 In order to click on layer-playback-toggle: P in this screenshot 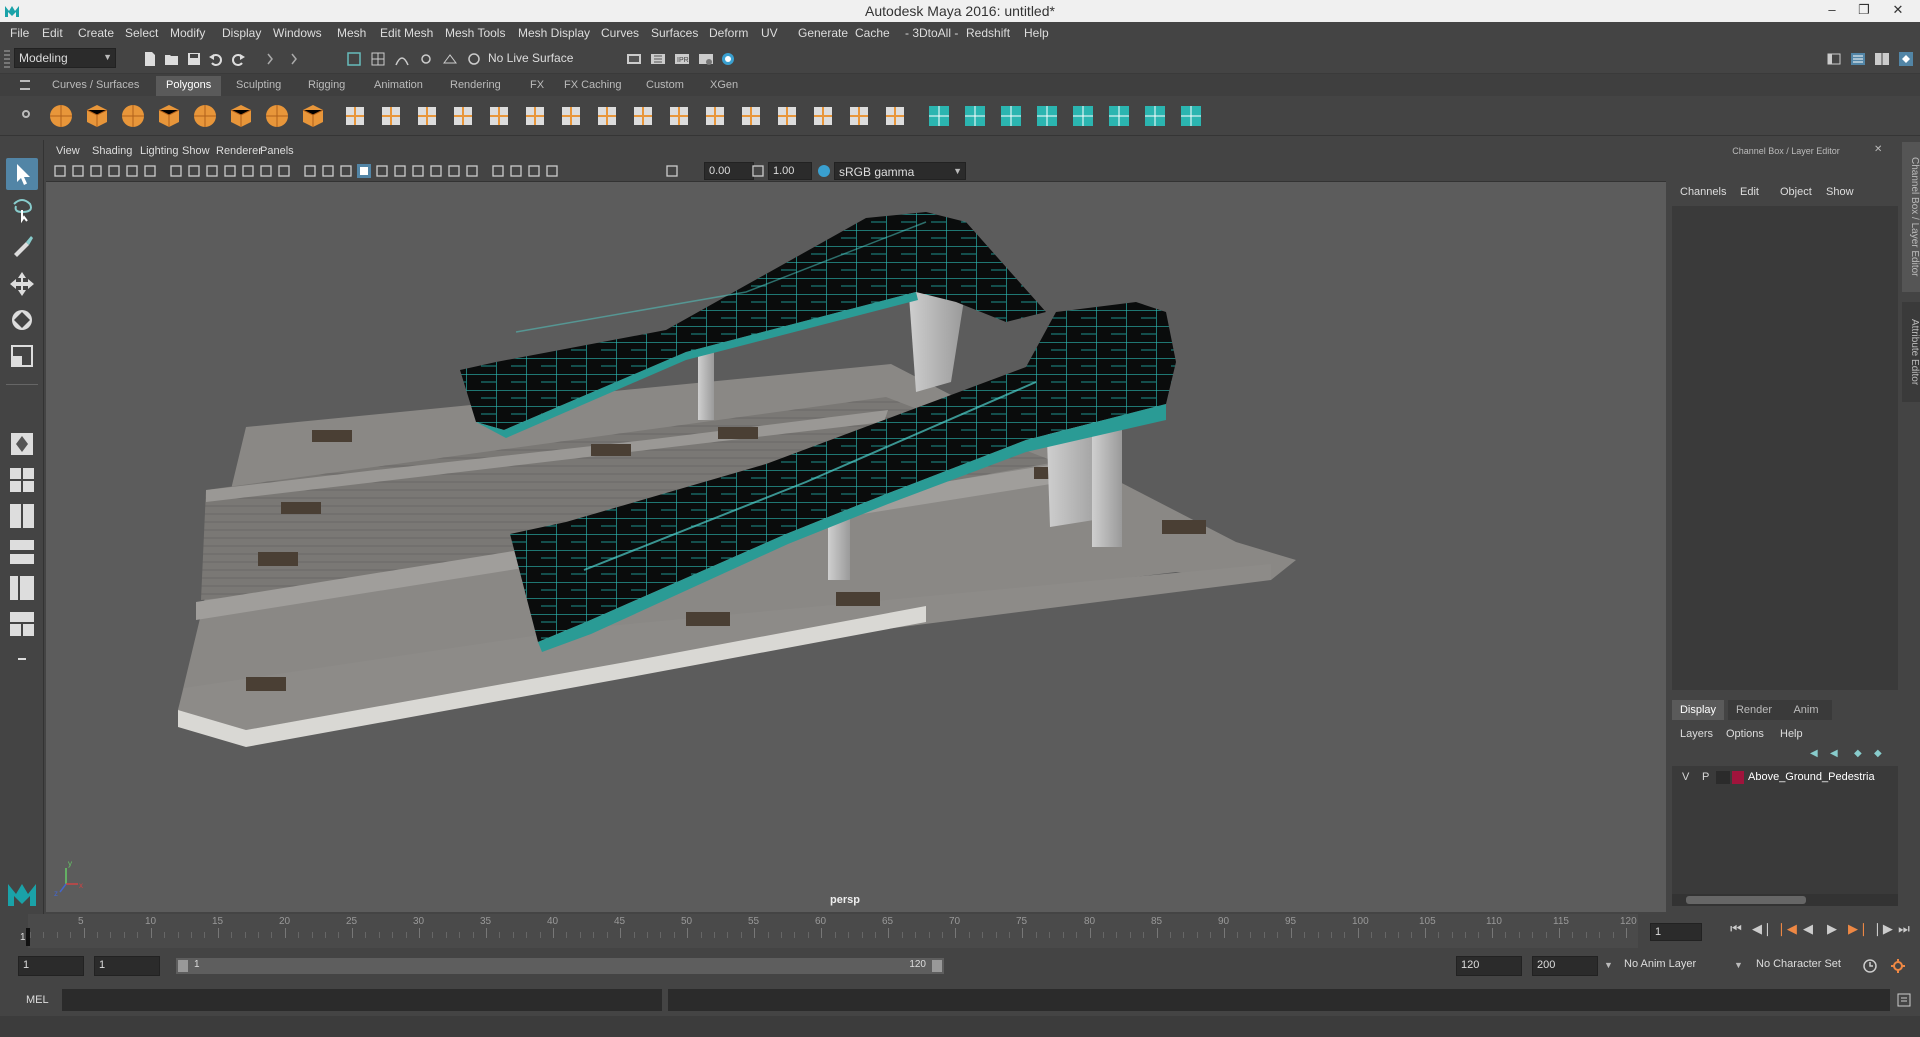, I will do `click(1705, 777)`.